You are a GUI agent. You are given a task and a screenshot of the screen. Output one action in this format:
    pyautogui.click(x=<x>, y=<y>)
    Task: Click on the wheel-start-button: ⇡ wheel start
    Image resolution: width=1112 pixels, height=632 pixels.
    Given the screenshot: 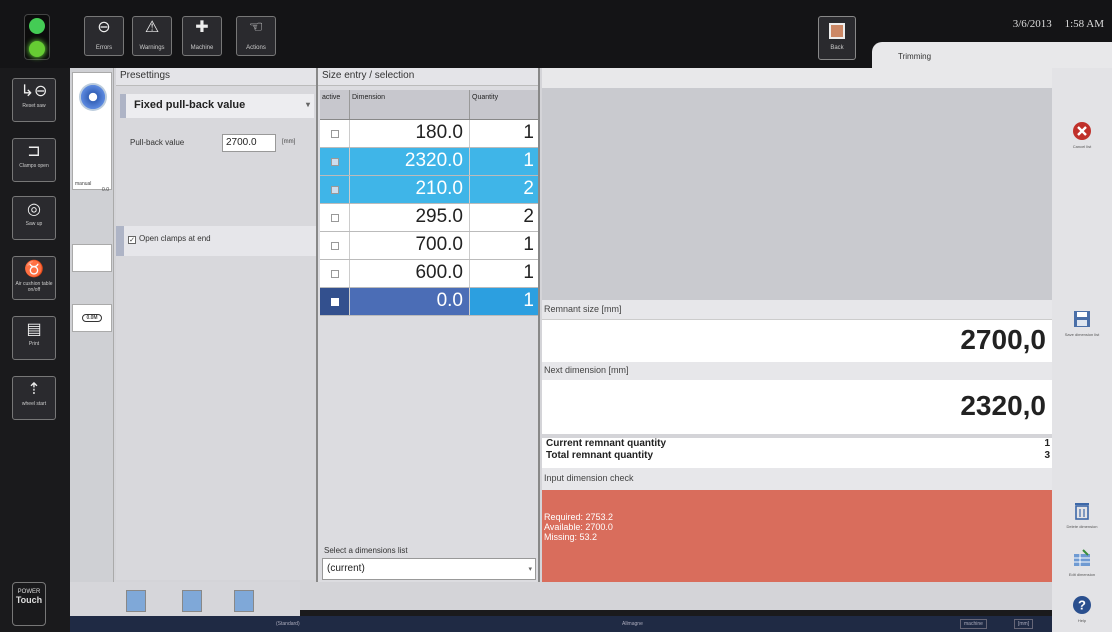 What is the action you would take?
    pyautogui.click(x=34, y=398)
    